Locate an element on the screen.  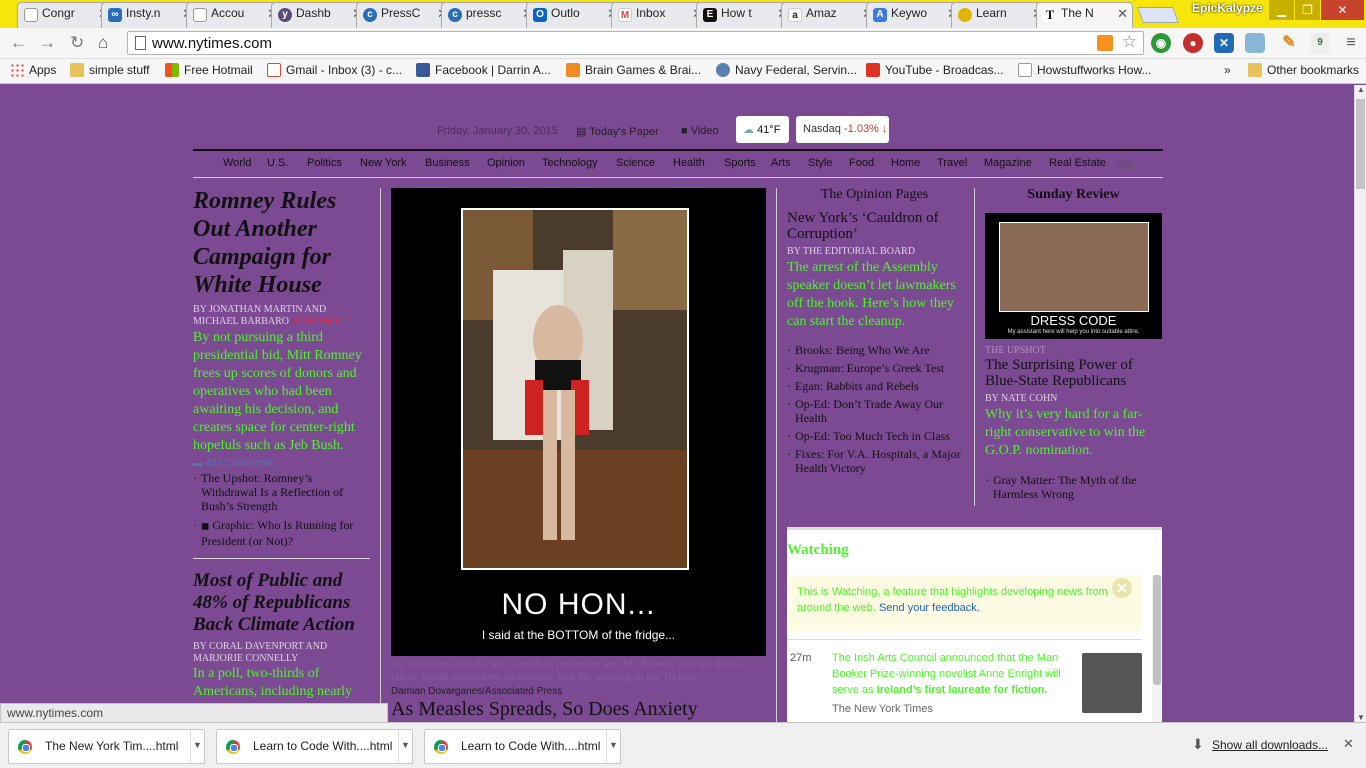
address-bar: ☆ is located at coordinates (635, 43).